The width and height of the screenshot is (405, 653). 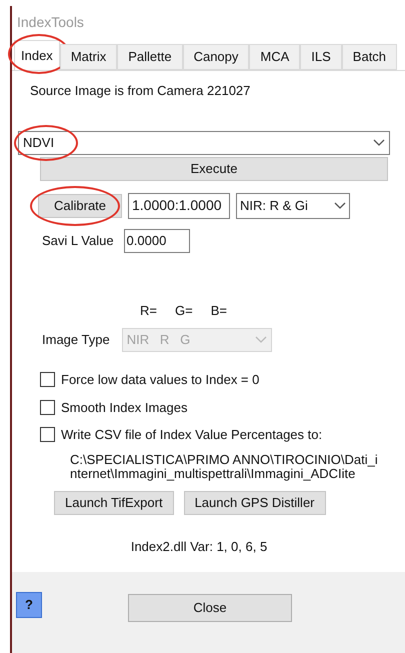 What do you see at coordinates (150, 57) in the screenshot?
I see `tab: Pallette` at bounding box center [150, 57].